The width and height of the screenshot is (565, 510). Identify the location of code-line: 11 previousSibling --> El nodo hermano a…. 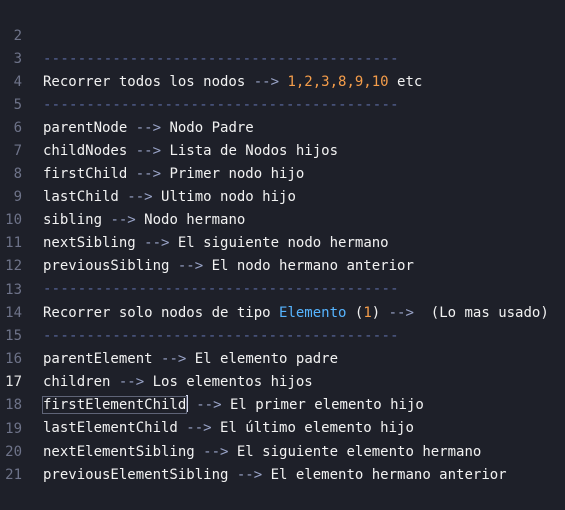
(282, 241).